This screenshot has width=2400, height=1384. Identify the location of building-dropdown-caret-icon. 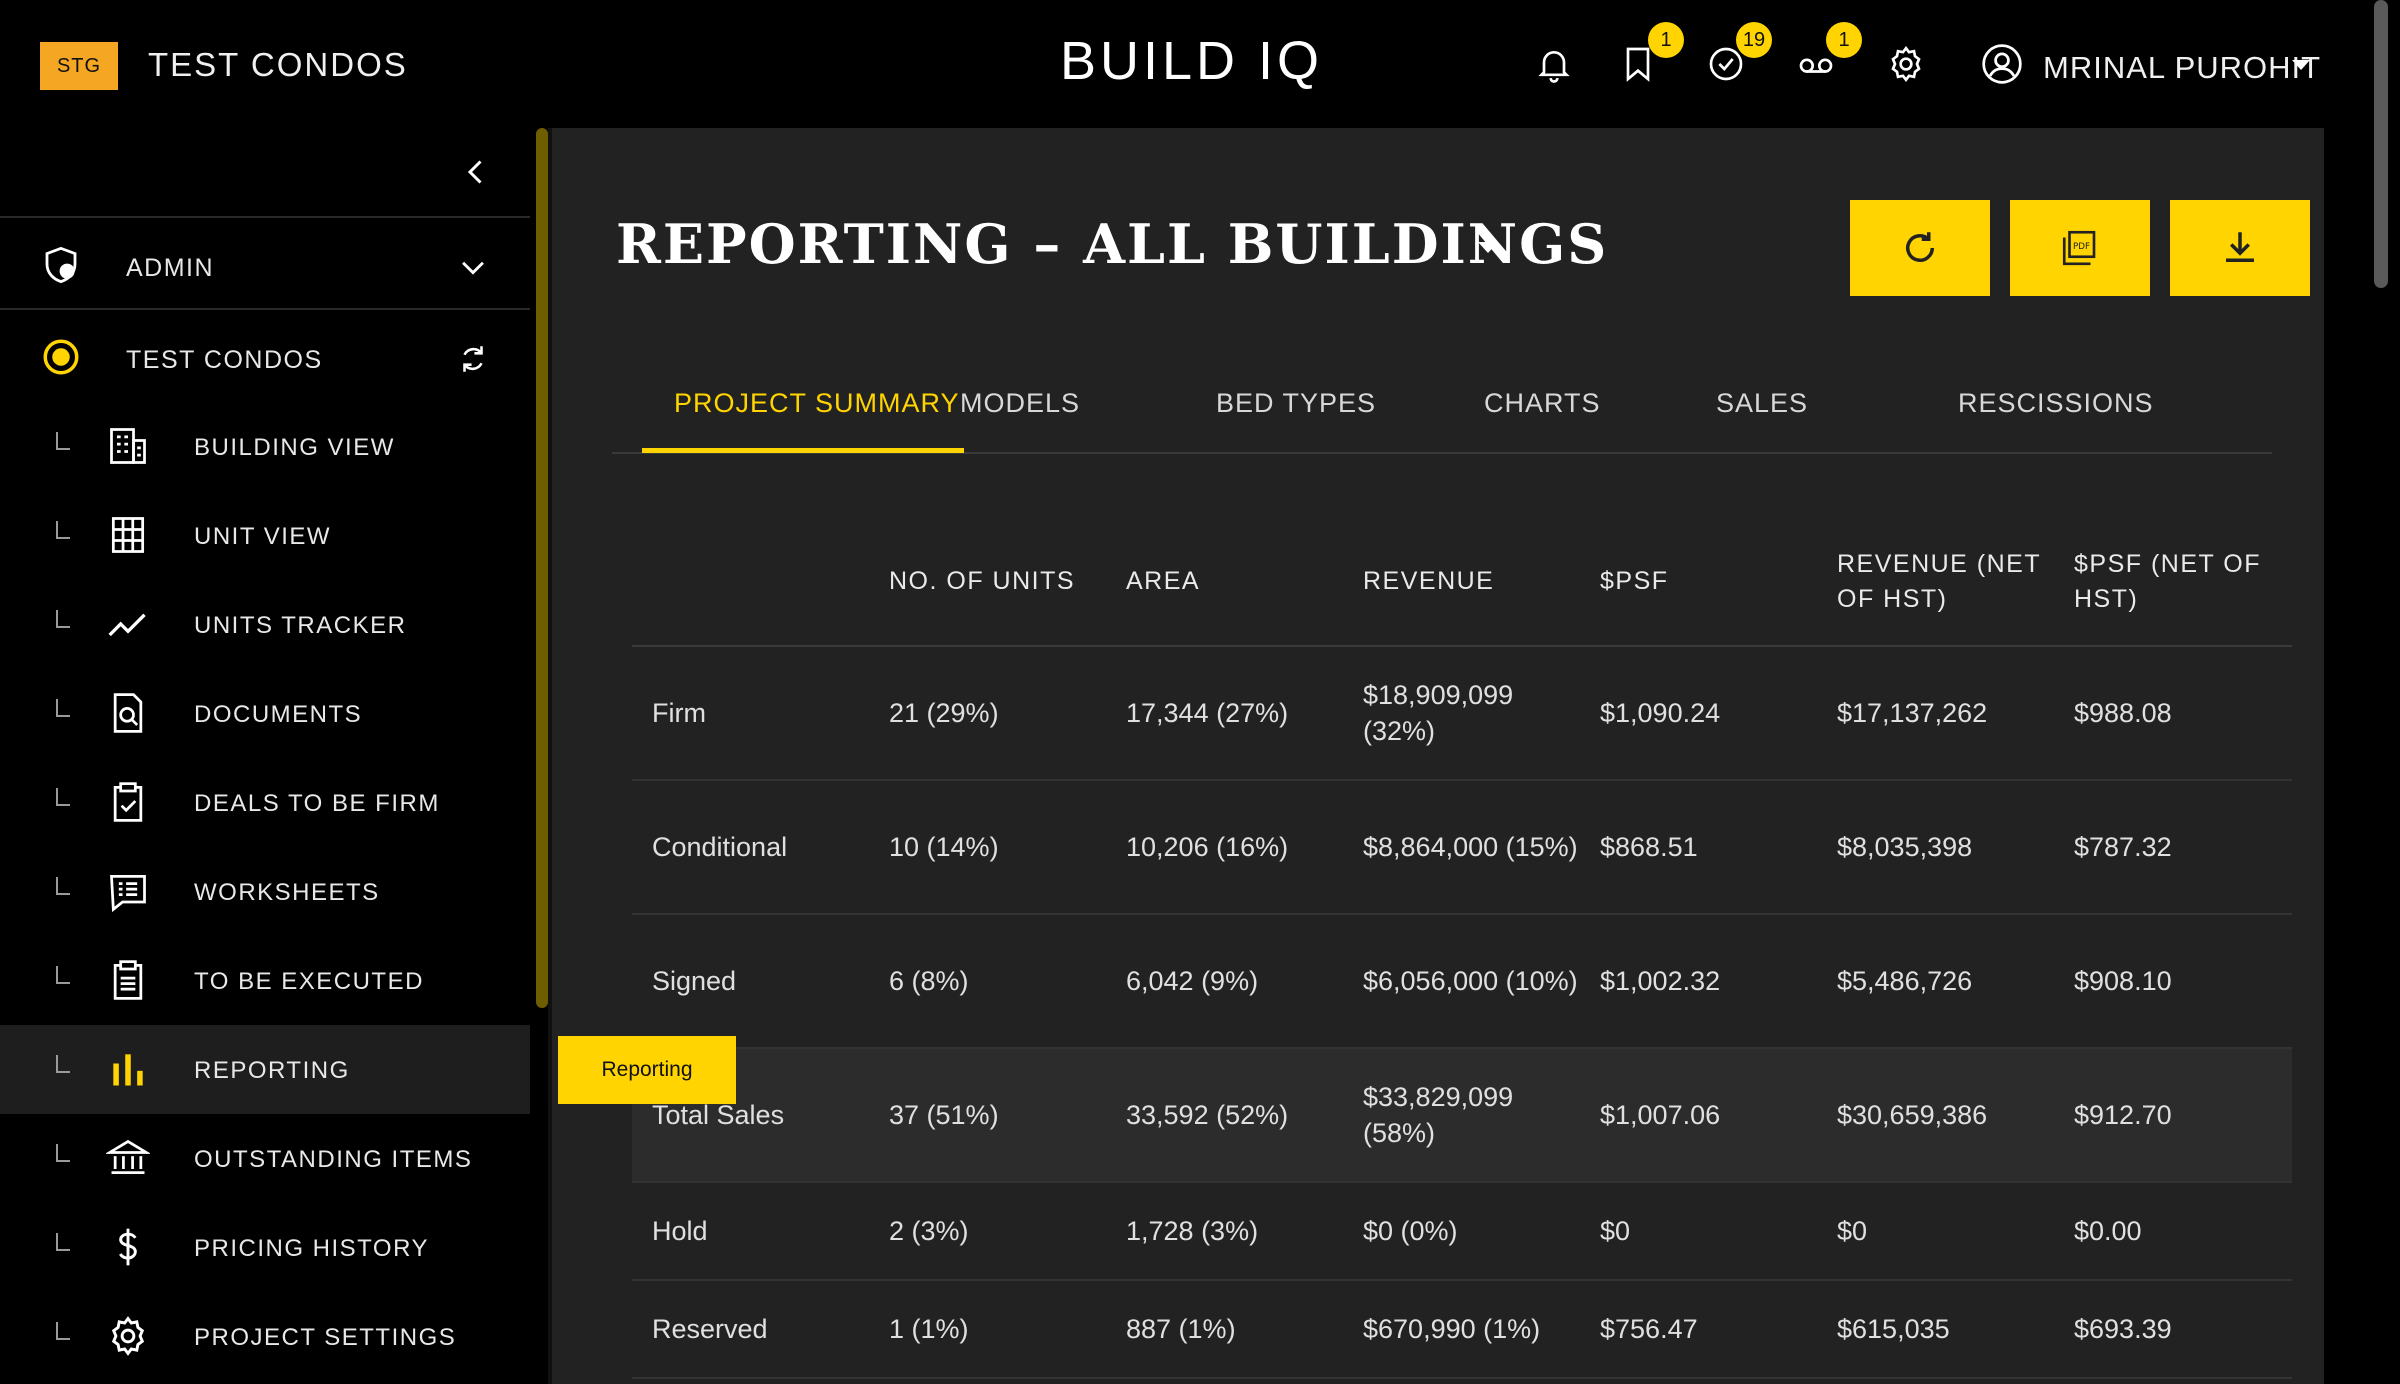
(1488, 247).